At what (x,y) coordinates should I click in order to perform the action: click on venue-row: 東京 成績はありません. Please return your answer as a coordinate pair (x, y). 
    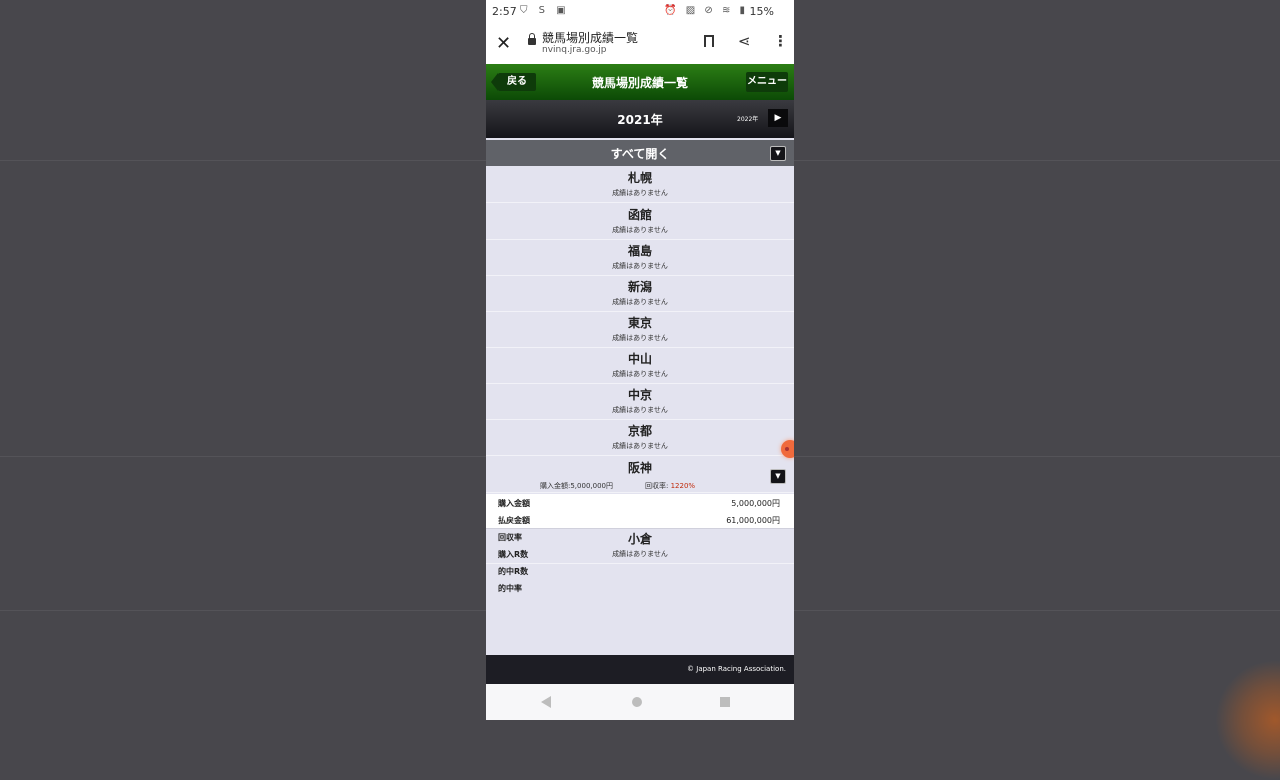
    Looking at the image, I should click on (640, 330).